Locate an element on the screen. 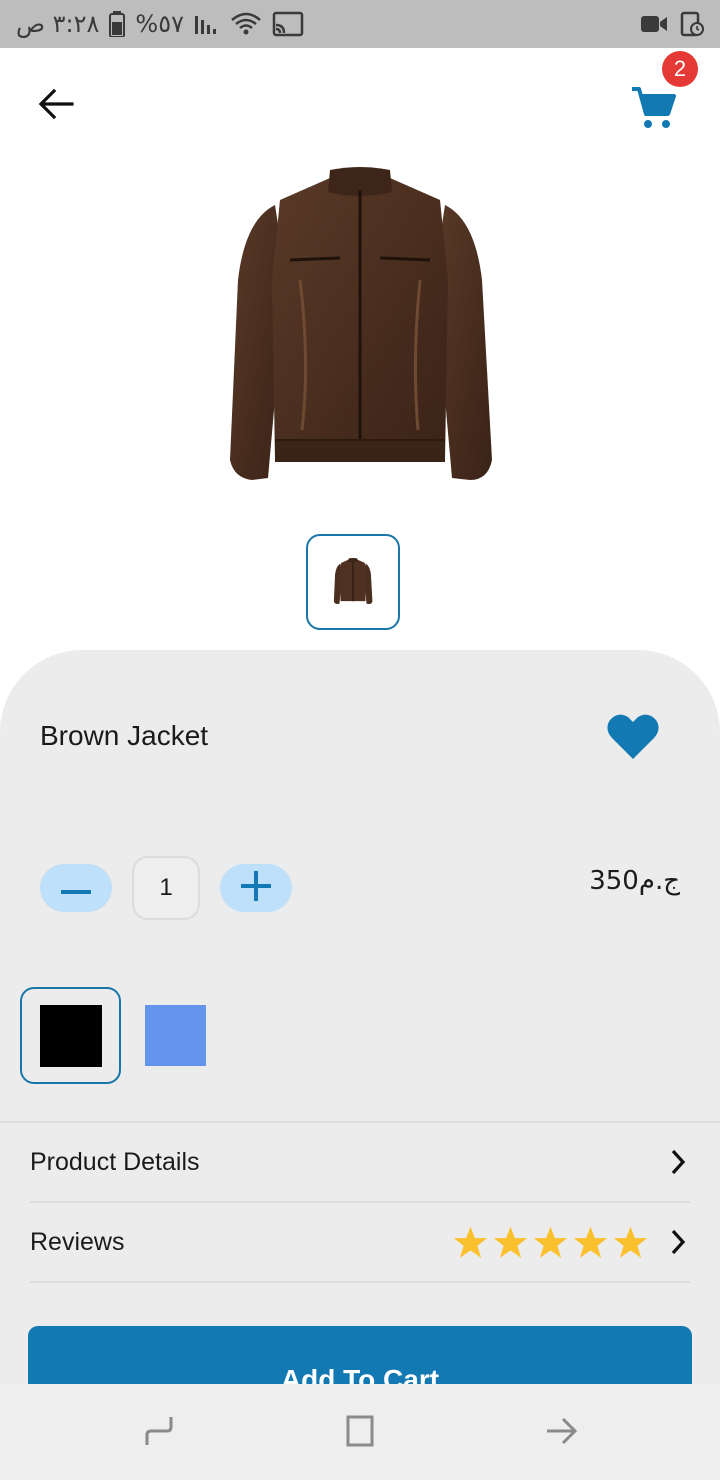 This screenshot has height=1480, width=720. home-button is located at coordinates (360, 1433).